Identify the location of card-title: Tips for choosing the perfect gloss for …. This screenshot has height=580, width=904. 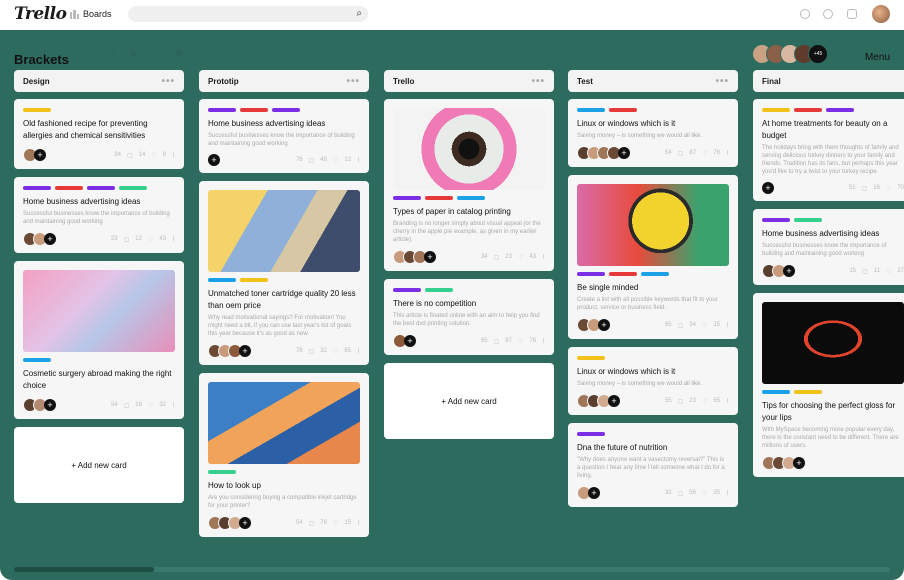
(829, 411).